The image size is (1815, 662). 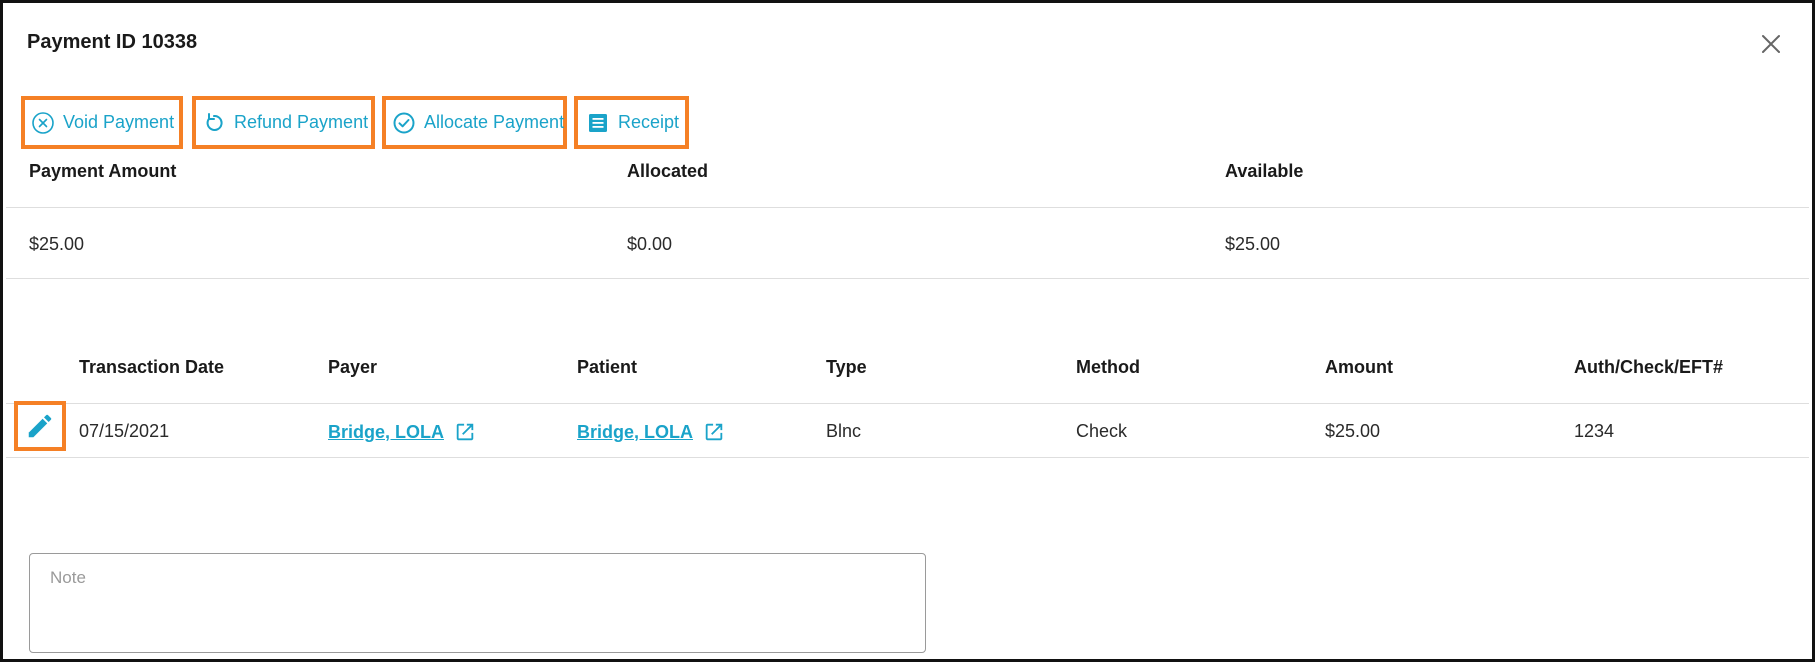 I want to click on refresh-icon, so click(x=214, y=121).